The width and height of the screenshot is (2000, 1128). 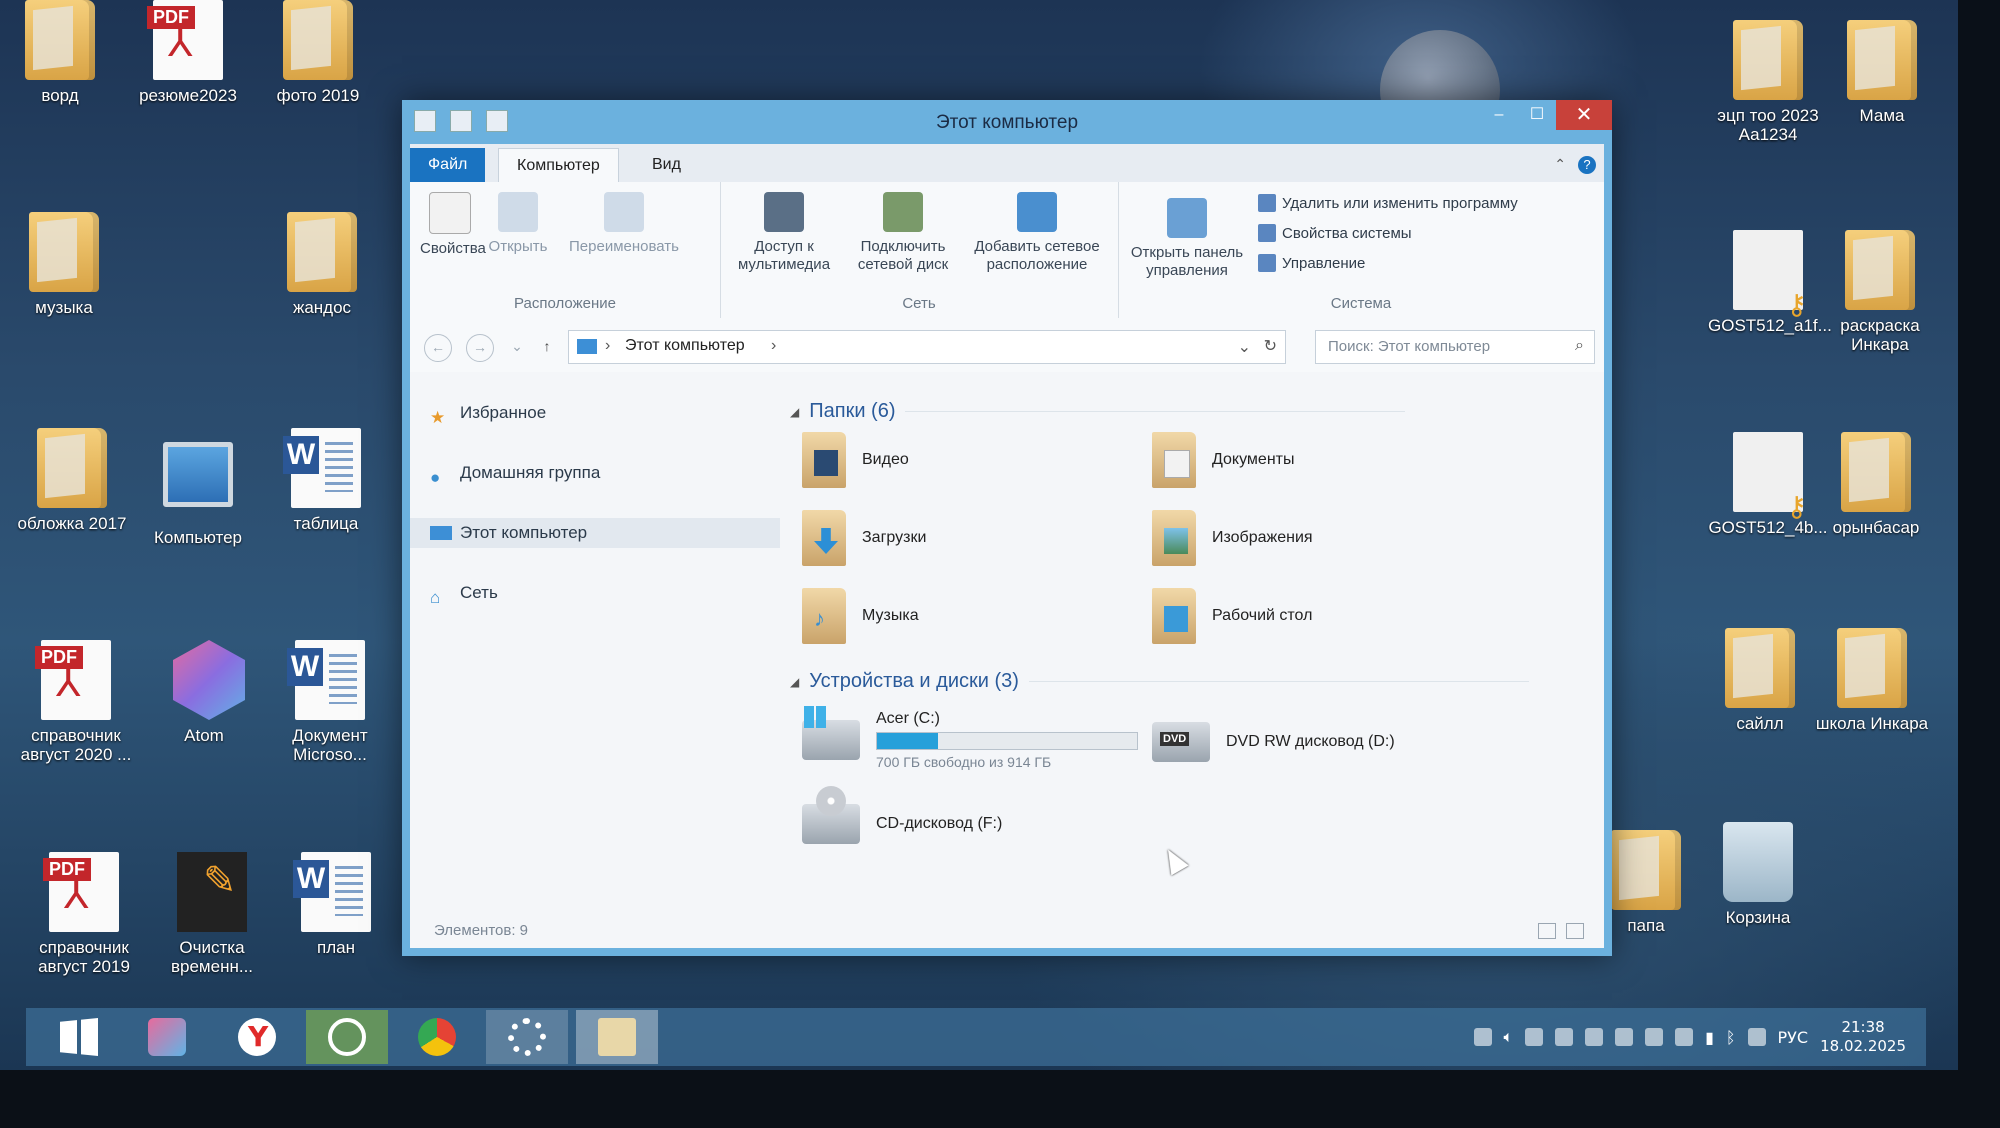 I want to click on desktop-icon-mama-folder: Мама, so click(x=1882, y=72).